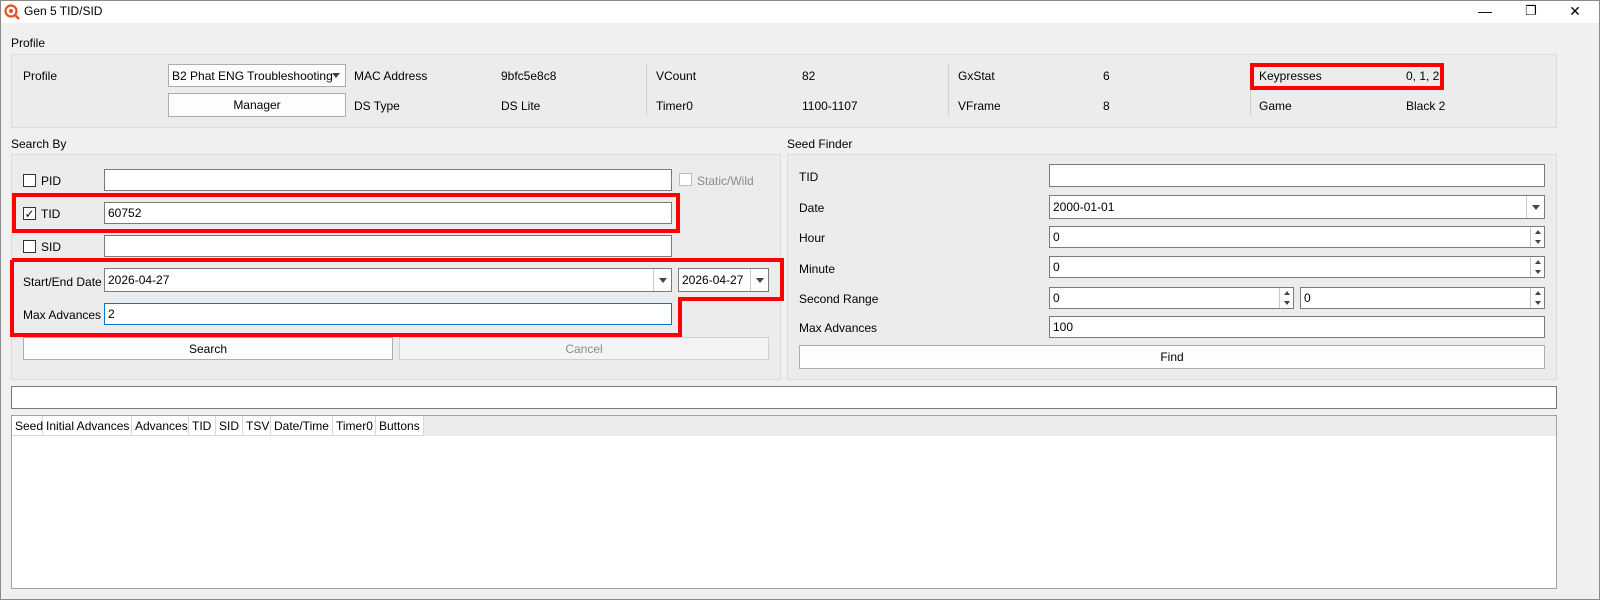  I want to click on mac-address-label: MAC Address, so click(391, 76).